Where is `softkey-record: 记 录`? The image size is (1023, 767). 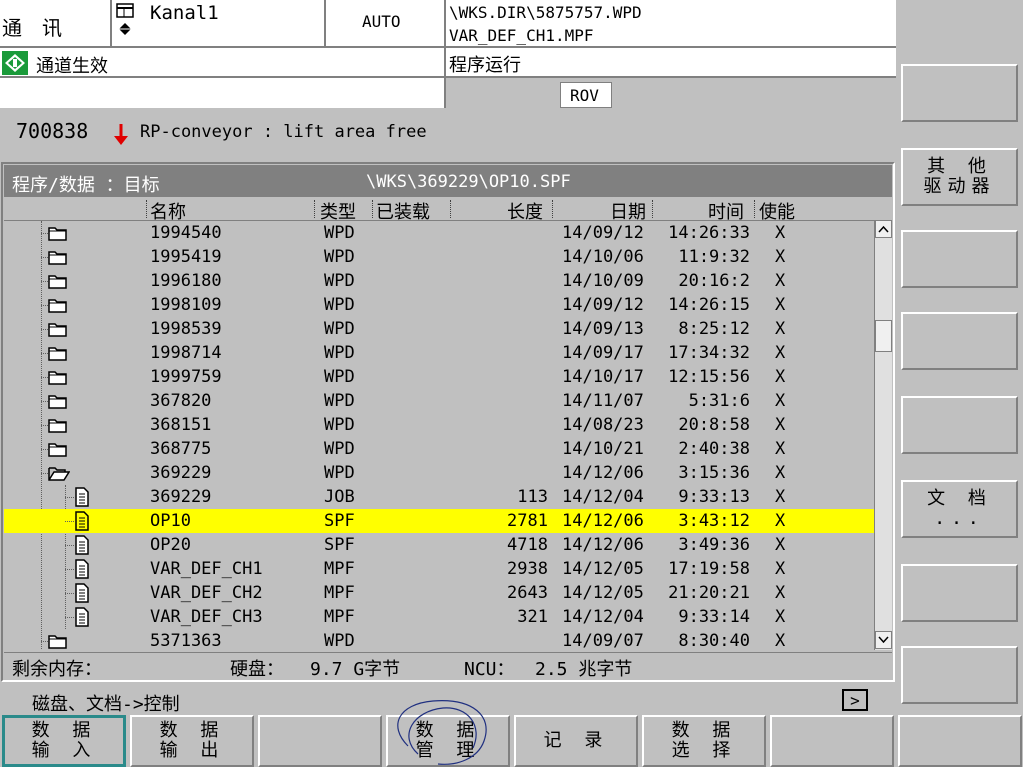
softkey-record: 记 录 is located at coordinates (576, 741).